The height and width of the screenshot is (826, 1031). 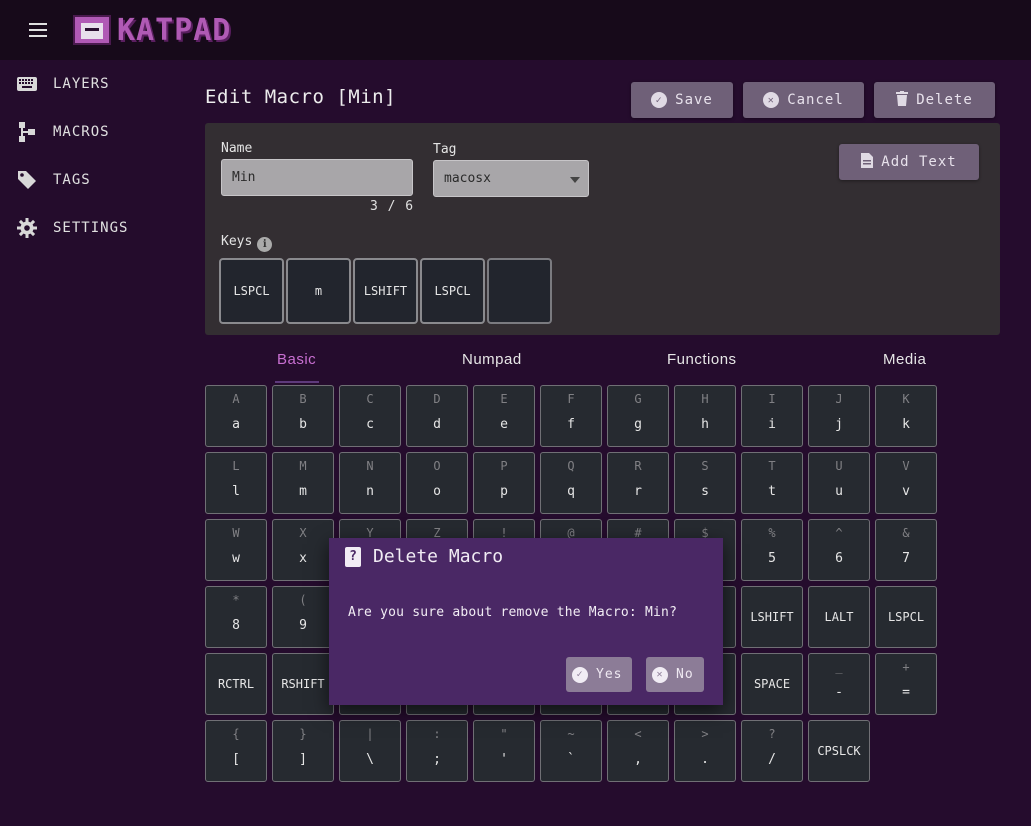 What do you see at coordinates (370, 399) in the screenshot?
I see `key-shift-label: C` at bounding box center [370, 399].